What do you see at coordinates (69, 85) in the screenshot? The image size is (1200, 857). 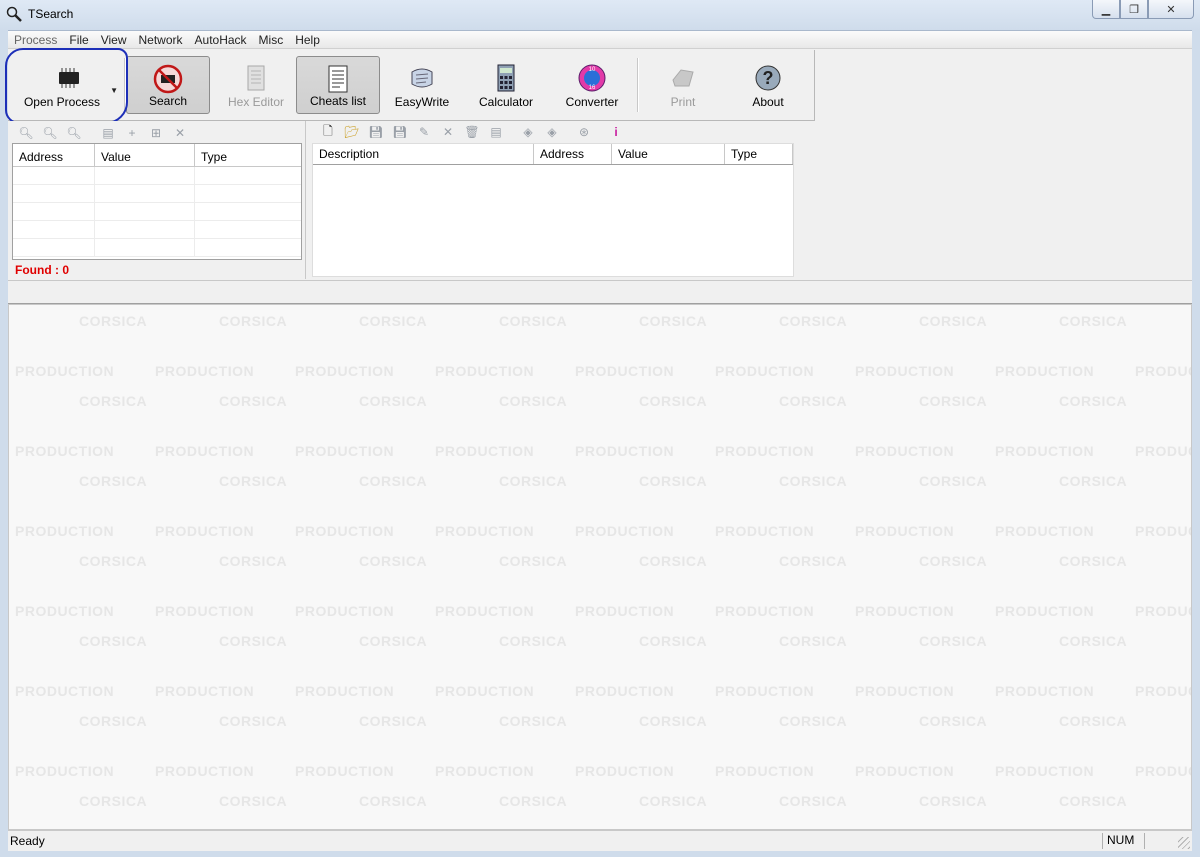 I see `open-process-button: ▼ Open Process` at bounding box center [69, 85].